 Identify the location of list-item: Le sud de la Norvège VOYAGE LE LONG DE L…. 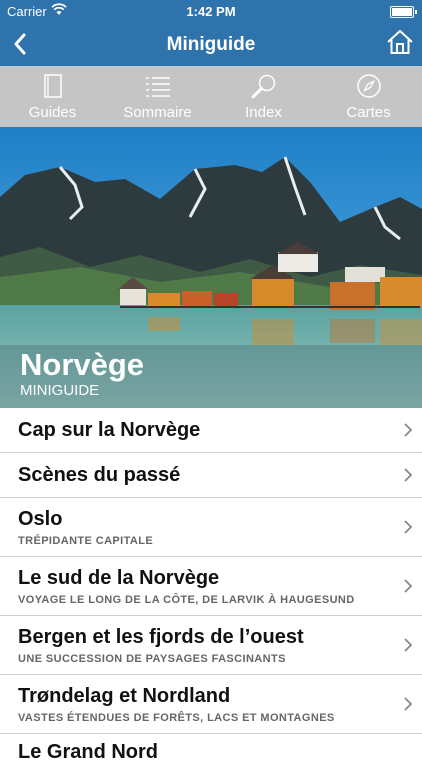
(211, 586).